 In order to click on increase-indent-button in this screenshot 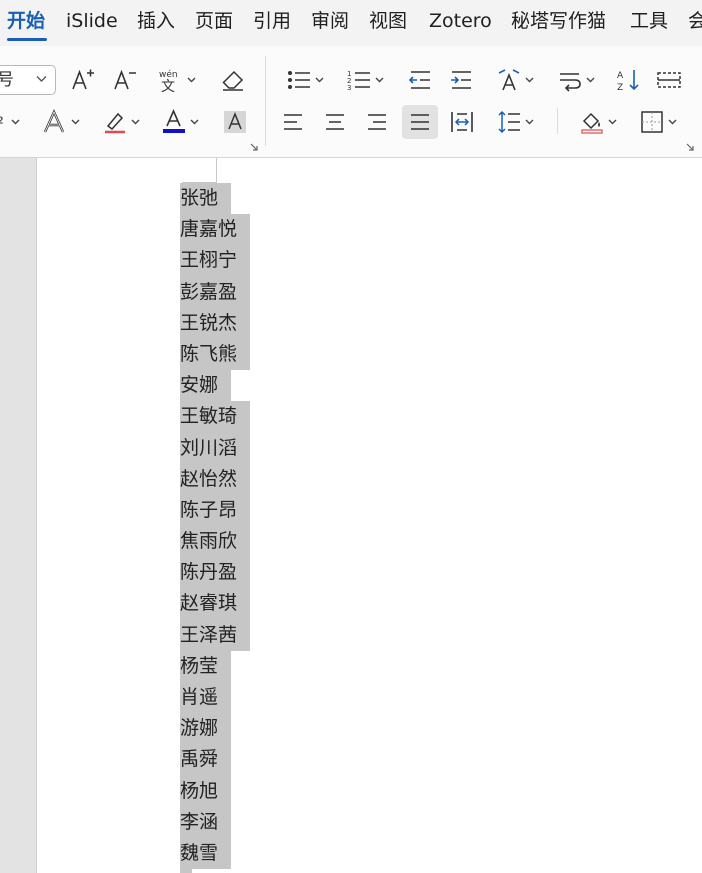, I will do `click(461, 80)`.